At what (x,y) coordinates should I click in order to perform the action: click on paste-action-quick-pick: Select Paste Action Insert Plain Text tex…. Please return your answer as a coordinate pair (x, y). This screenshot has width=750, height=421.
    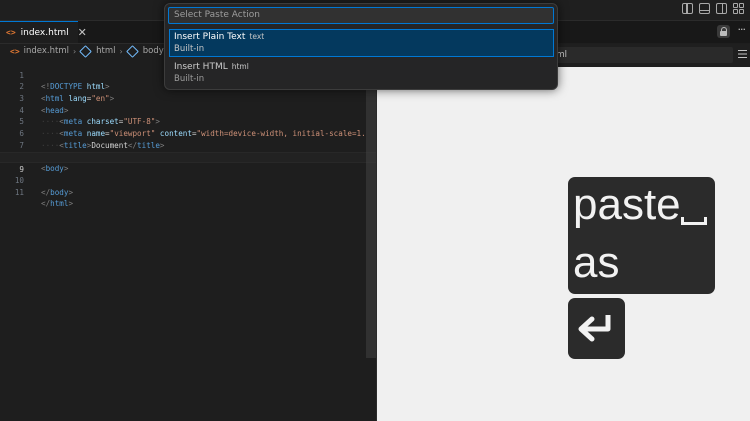
    Looking at the image, I should click on (361, 46).